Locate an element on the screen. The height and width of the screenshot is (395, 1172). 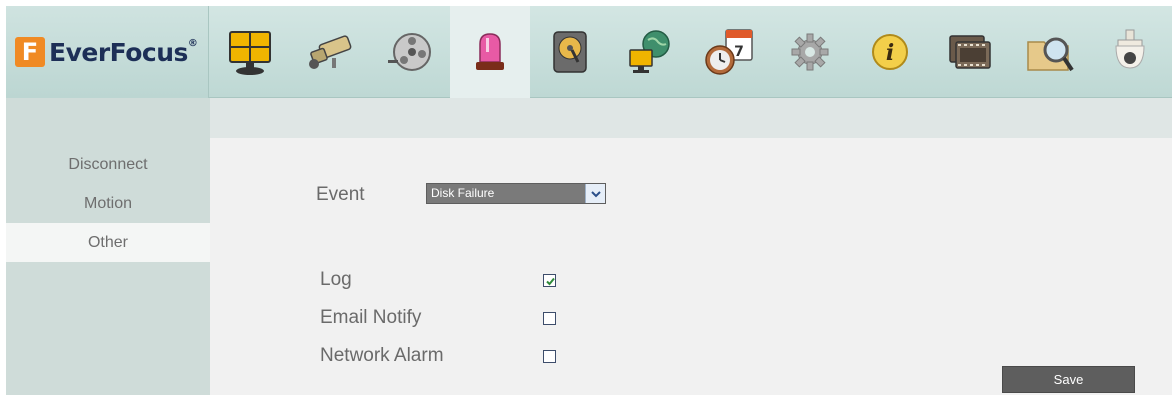
email-notify-label: Email Notify is located at coordinates (371, 317).